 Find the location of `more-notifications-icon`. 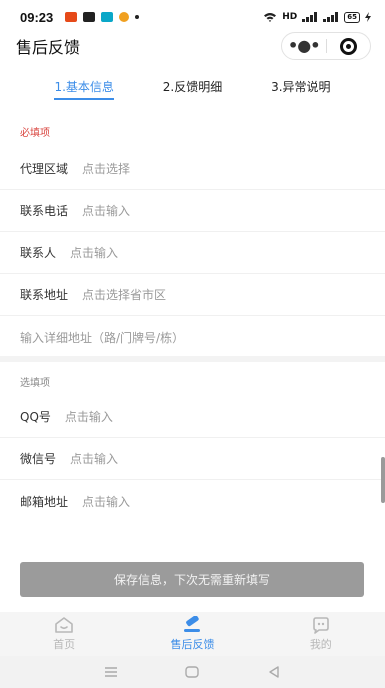

more-notifications-icon is located at coordinates (137, 17).